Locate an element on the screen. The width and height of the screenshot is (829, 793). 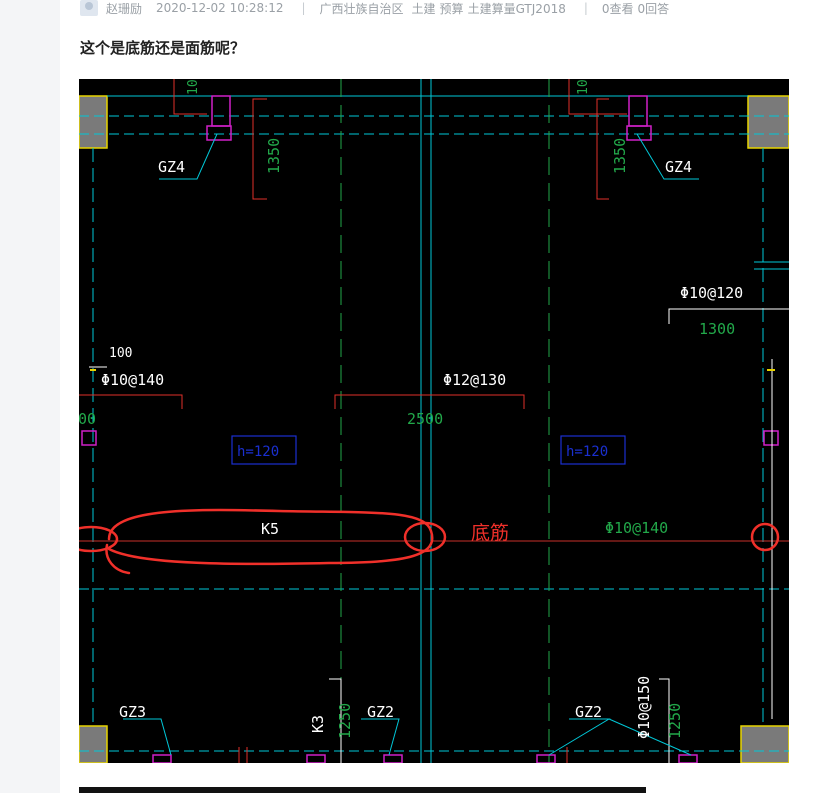
label-gz4-right: GZ4 is located at coordinates (678, 167).